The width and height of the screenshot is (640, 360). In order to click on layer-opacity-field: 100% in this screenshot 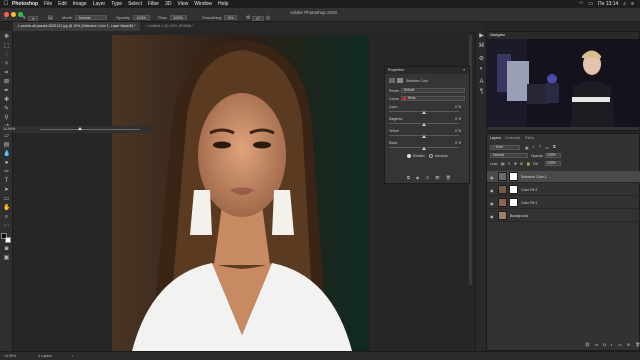, I will do `click(553, 155)`.